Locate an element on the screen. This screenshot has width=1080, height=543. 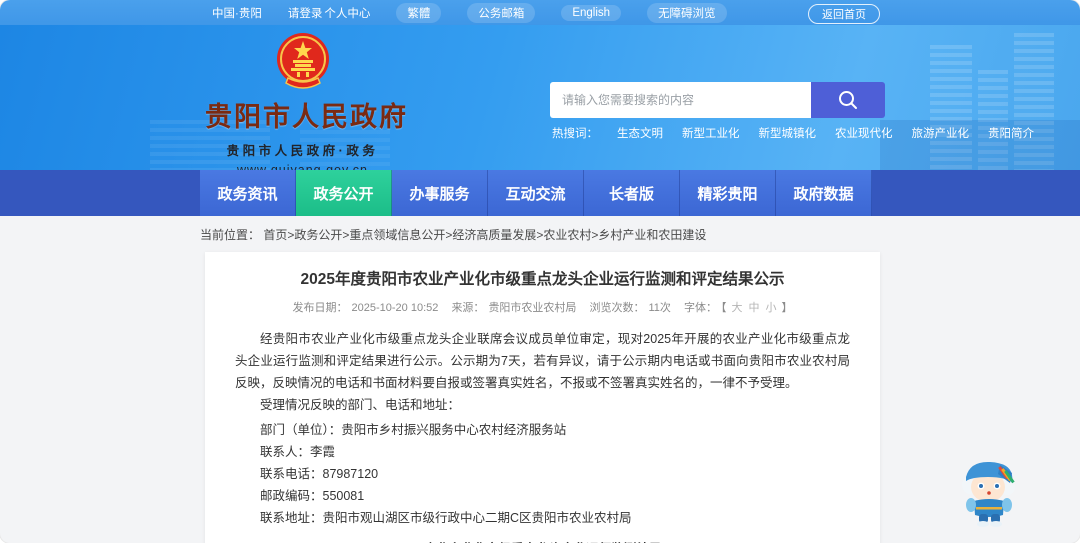
site-url: www.guiyang.gov.cn is located at coordinates (302, 166).